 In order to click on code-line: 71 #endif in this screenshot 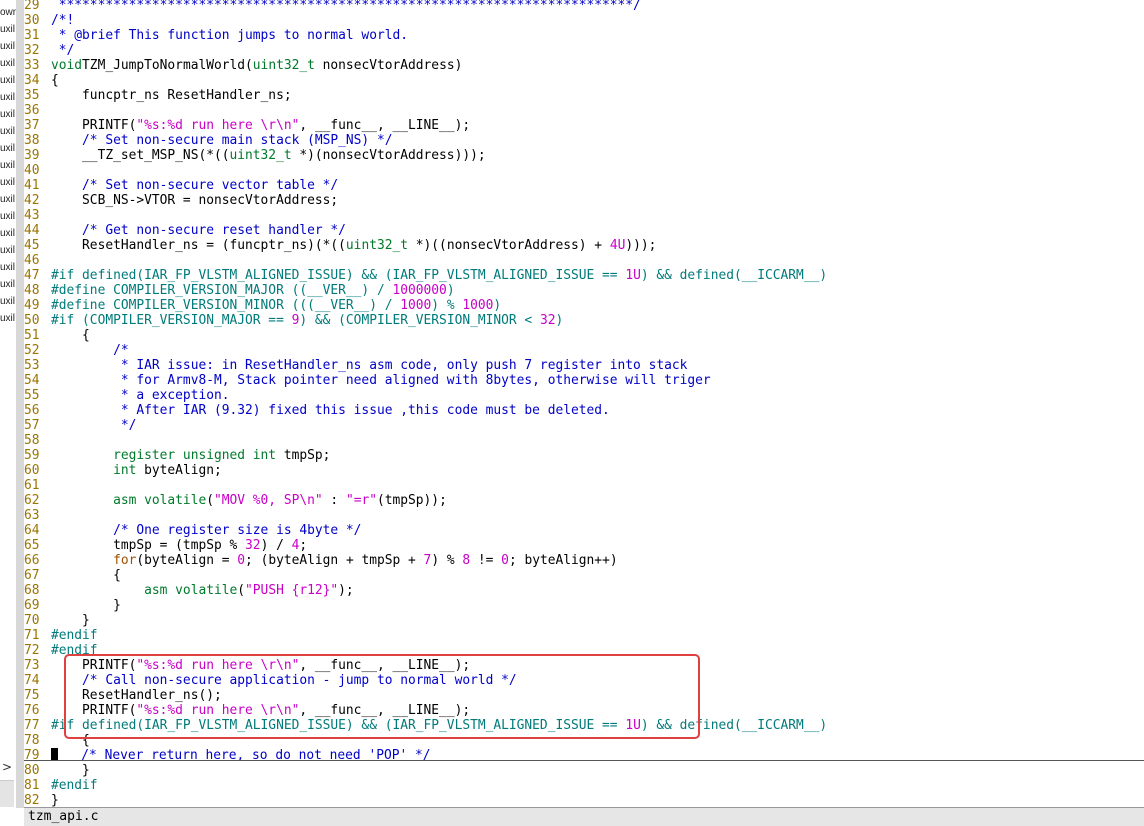, I will do `click(61, 635)`.